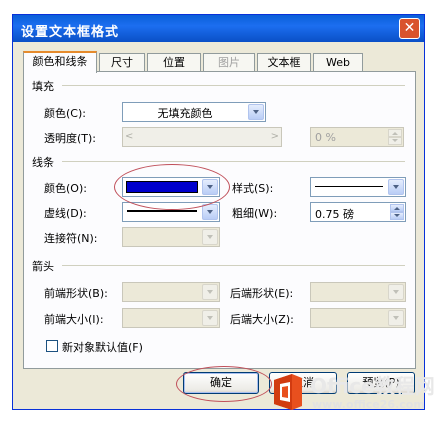 The image size is (437, 422). What do you see at coordinates (171, 237) in the screenshot?
I see `connector-dropdown` at bounding box center [171, 237].